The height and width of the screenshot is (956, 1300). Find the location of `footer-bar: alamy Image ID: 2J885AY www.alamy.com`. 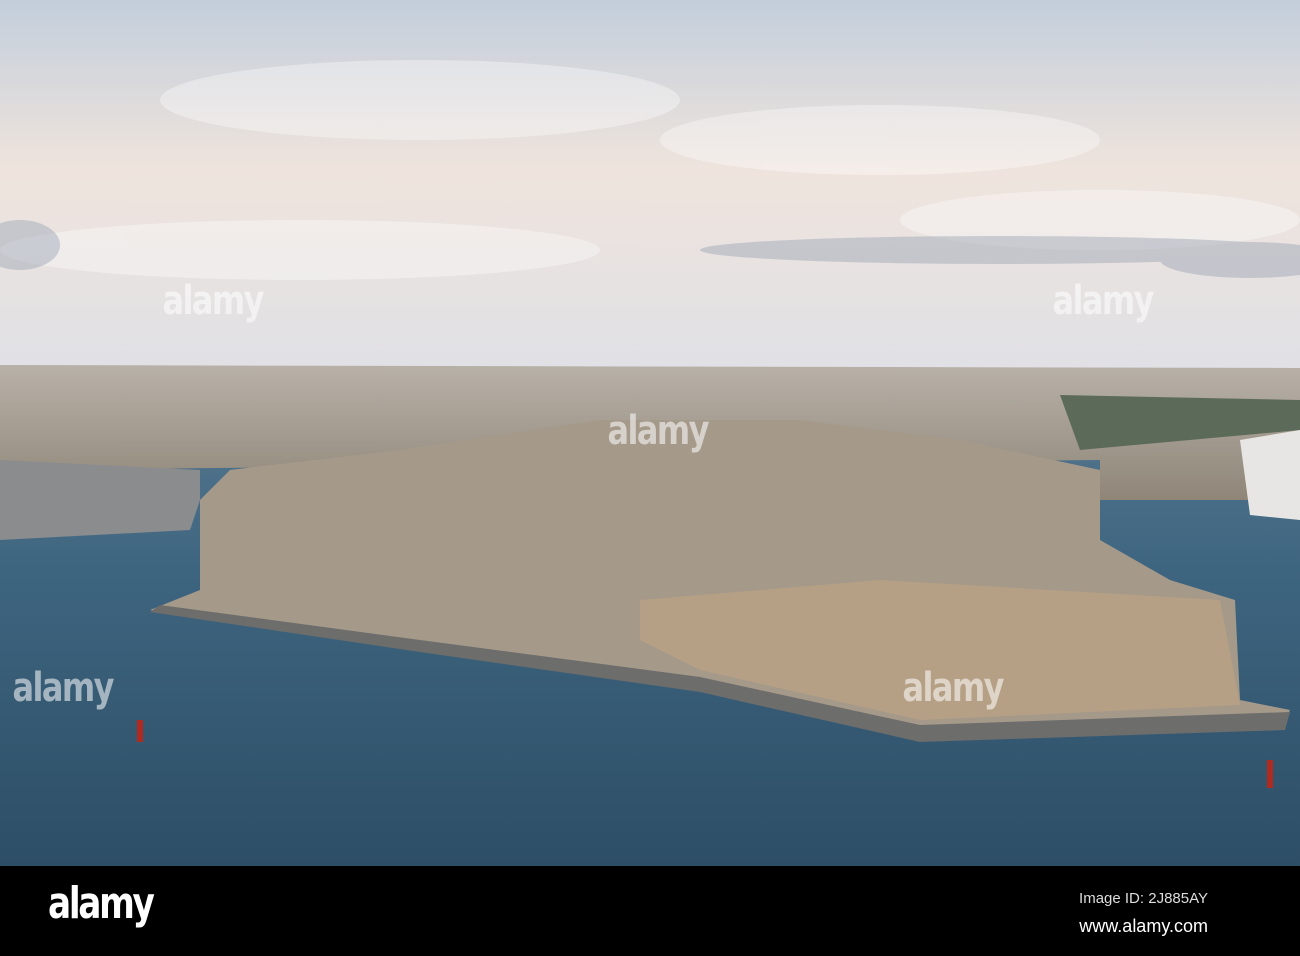

footer-bar: alamy Image ID: 2J885AY www.alamy.com is located at coordinates (650, 911).